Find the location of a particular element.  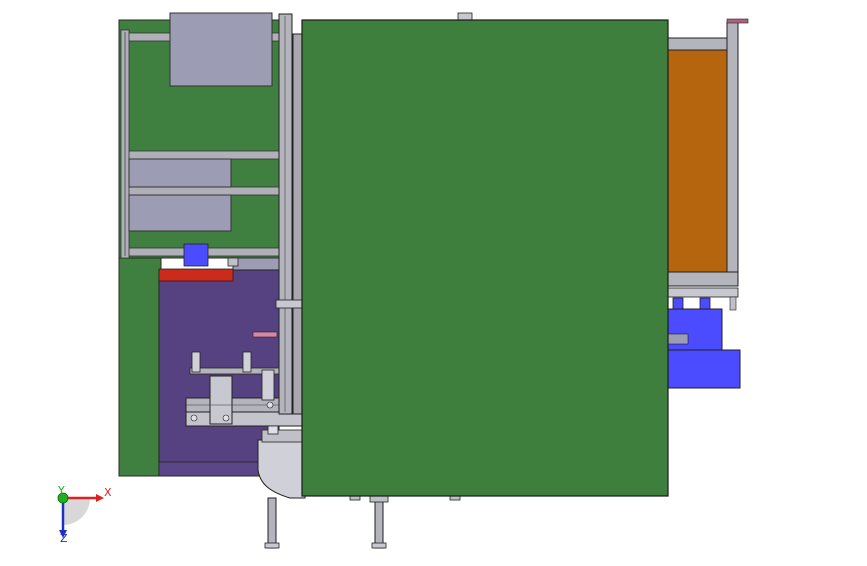

bin-frame-top-rail is located at coordinates (696, 44).